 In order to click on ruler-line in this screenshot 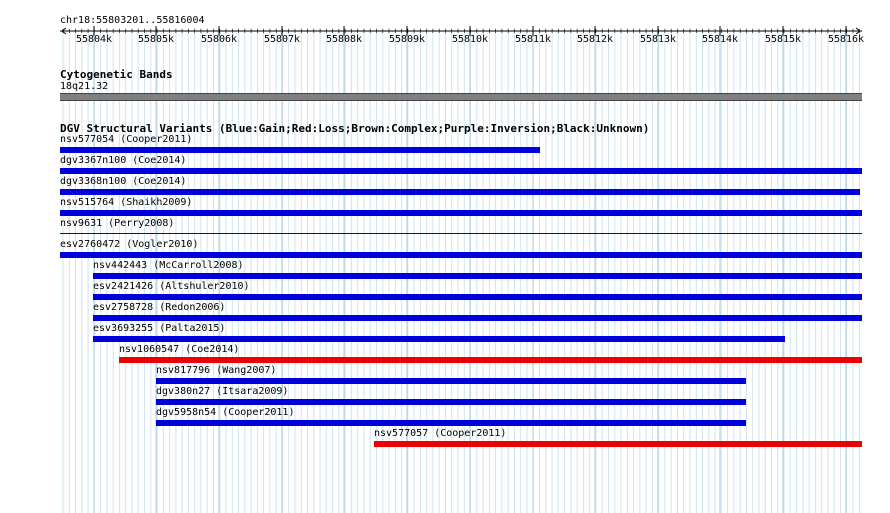, I will do `click(445, 42)`.